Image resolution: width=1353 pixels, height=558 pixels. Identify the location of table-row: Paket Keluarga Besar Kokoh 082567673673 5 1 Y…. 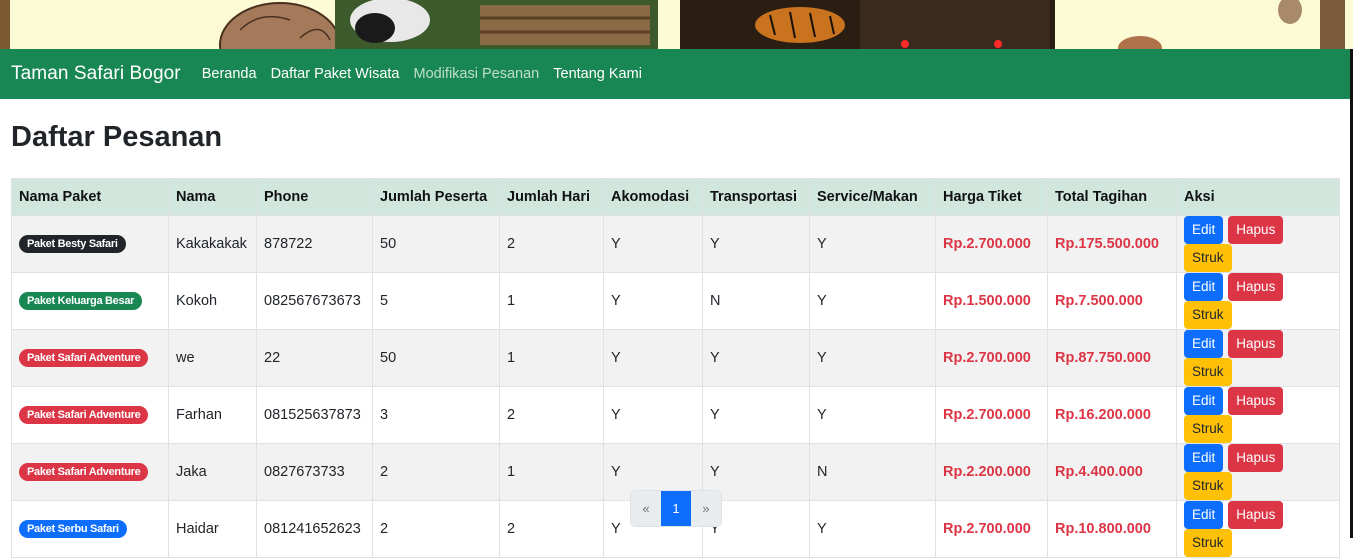
(675, 301).